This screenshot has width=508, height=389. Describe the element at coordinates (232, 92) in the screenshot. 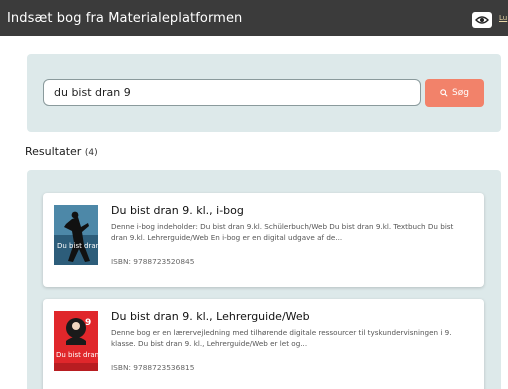

I see `search-input` at that location.